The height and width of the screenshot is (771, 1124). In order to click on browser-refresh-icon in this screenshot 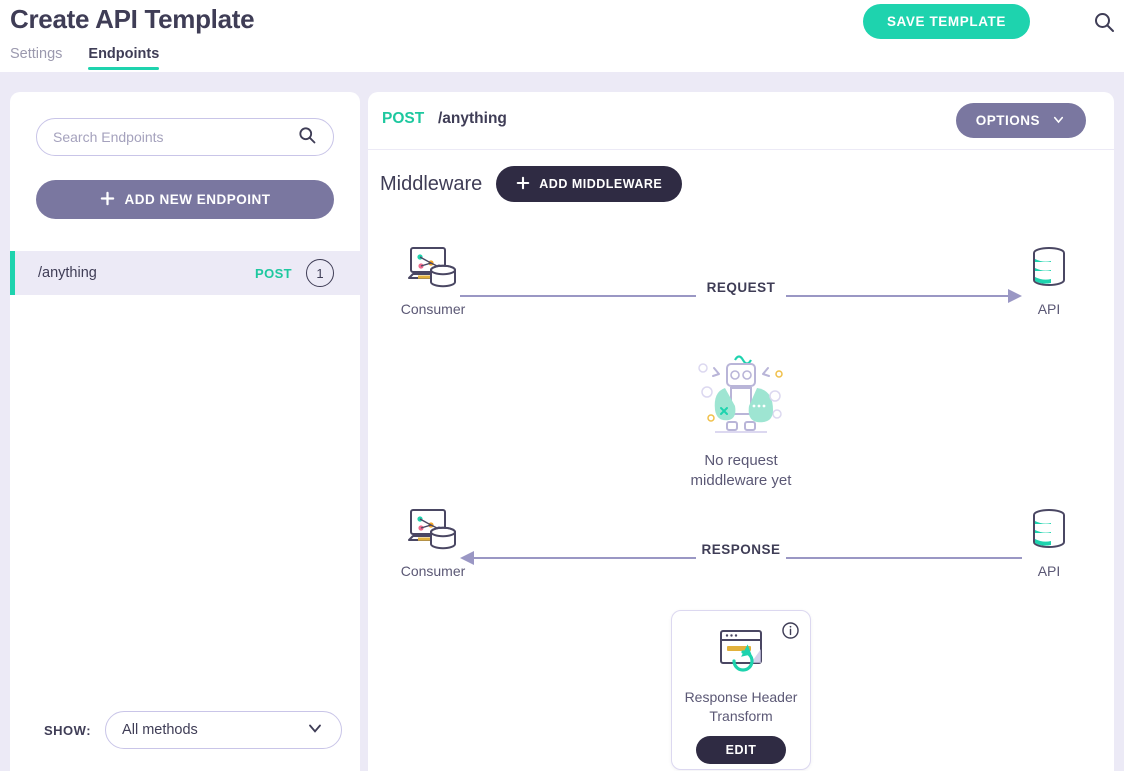, I will do `click(741, 656)`.